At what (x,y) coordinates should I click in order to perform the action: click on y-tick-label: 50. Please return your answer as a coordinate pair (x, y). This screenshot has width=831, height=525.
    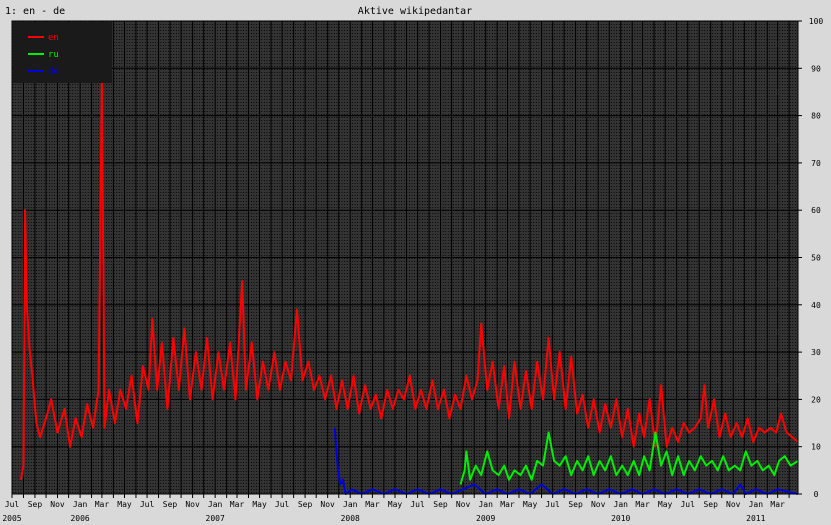
    Looking at the image, I should click on (816, 258).